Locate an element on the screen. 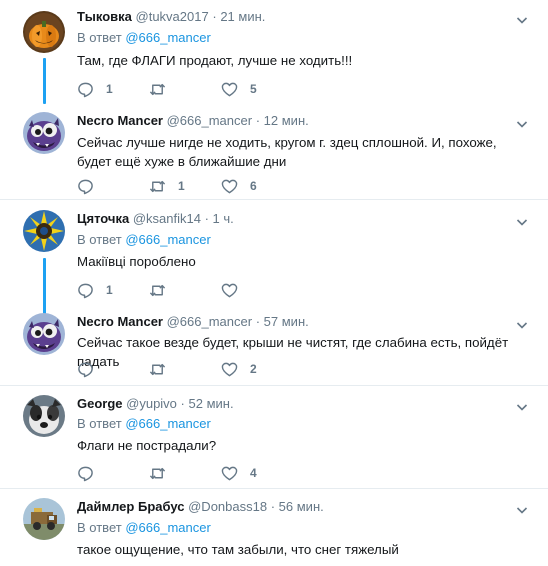 The width and height of the screenshot is (548, 566). timestamp: 21 мин. is located at coordinates (242, 16).